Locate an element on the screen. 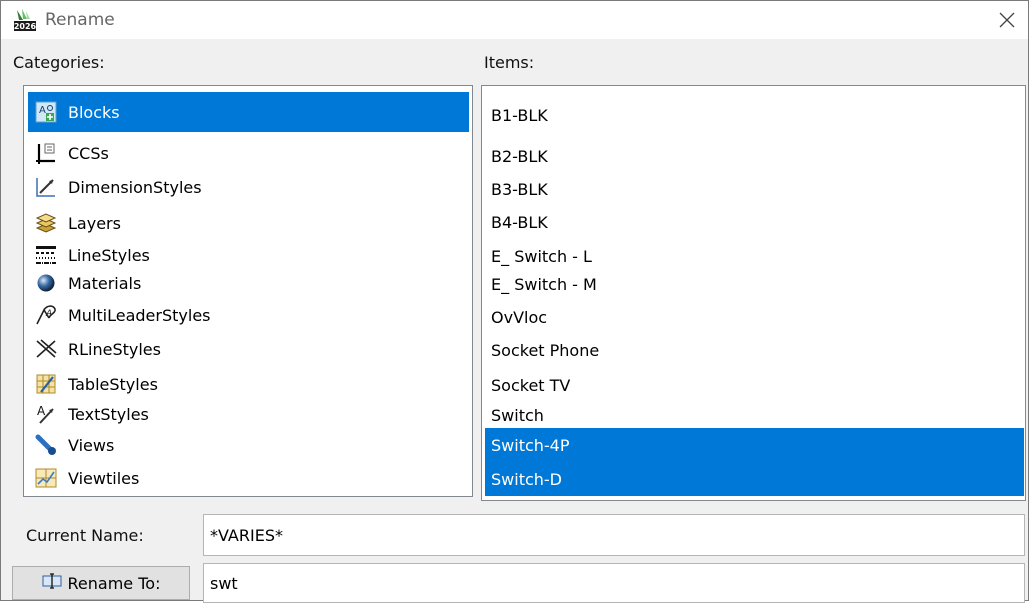 The height and width of the screenshot is (603, 1029). materials-icon is located at coordinates (46, 283).